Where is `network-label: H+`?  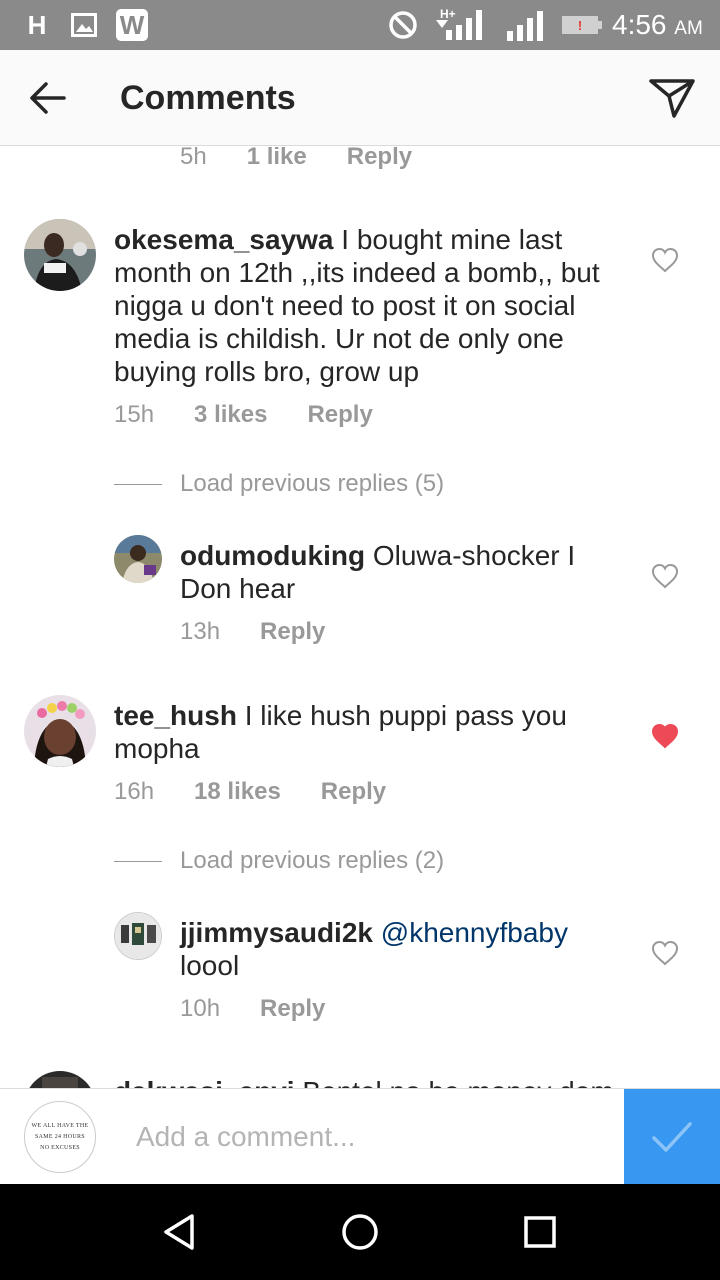
network-label: H+ is located at coordinates (448, 14).